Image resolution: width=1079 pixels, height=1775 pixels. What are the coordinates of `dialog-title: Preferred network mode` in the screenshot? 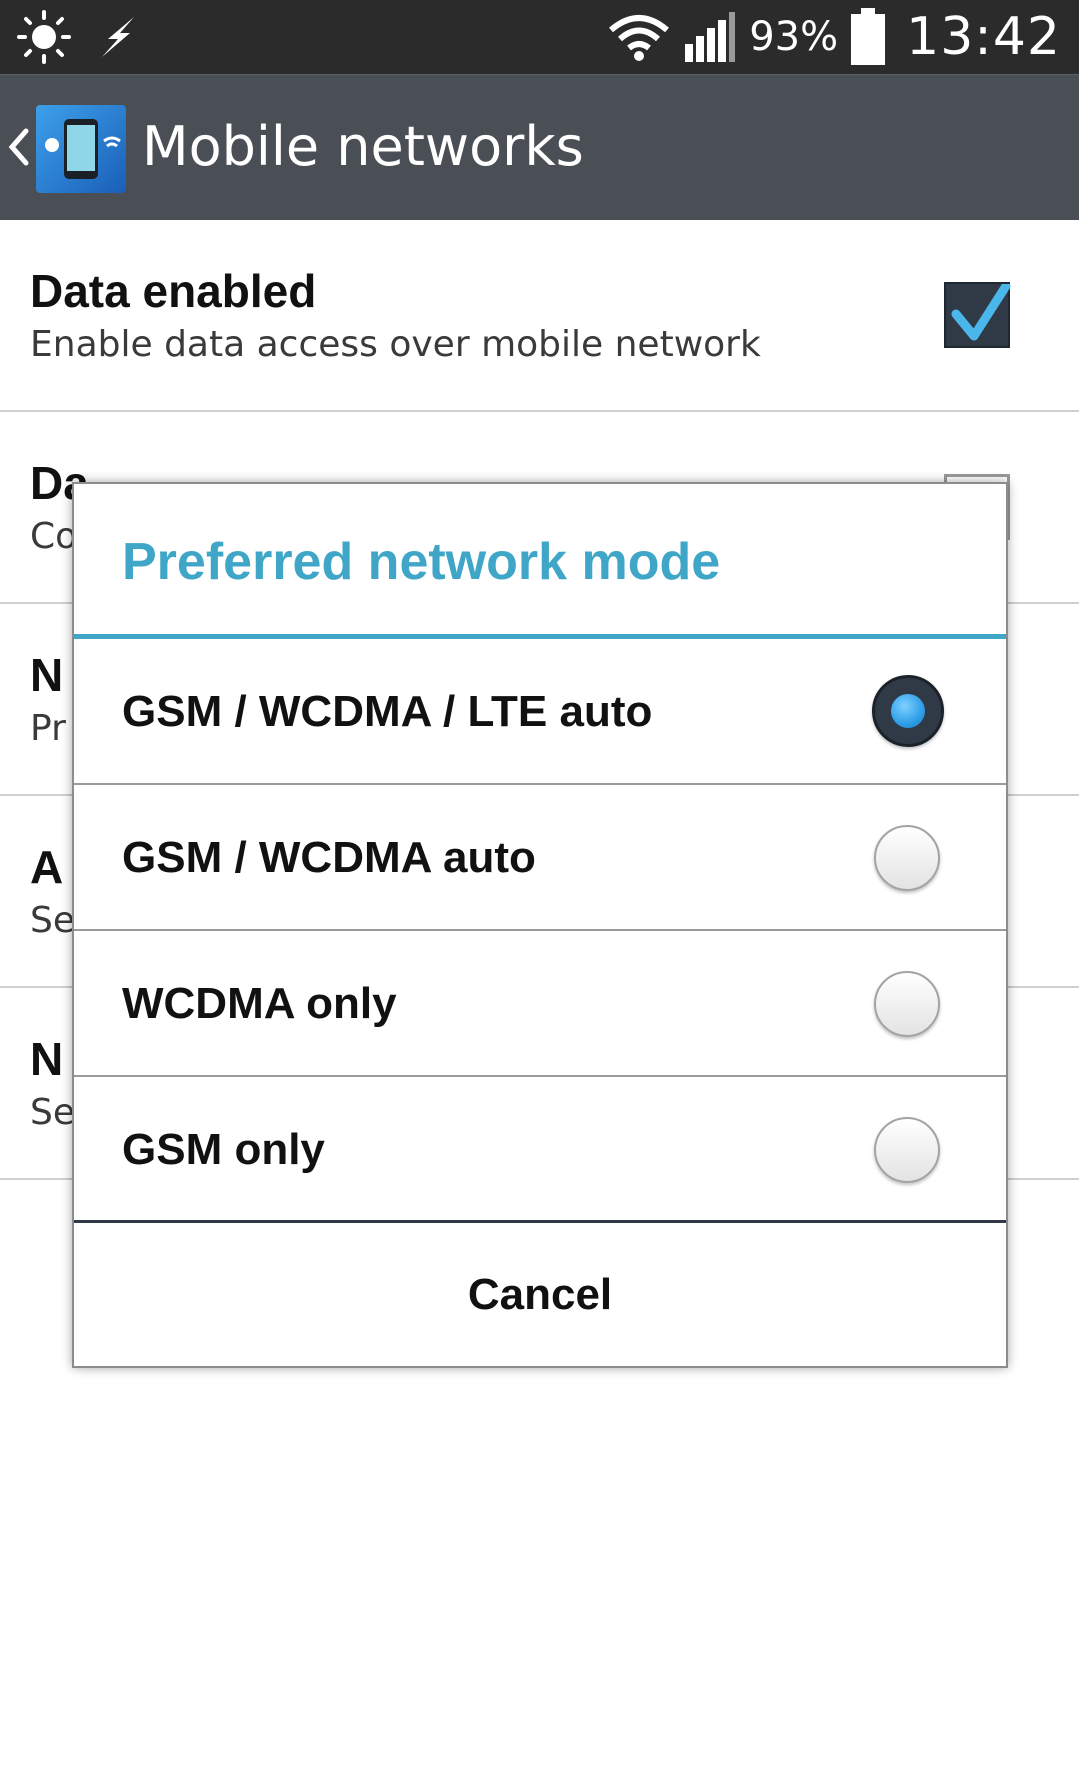 It's located at (421, 562).